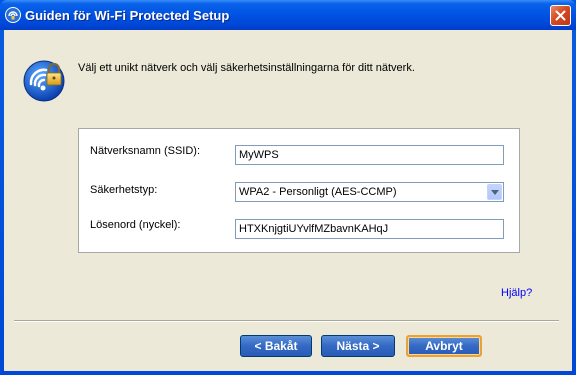 Image resolution: width=576 pixels, height=375 pixels. What do you see at coordinates (286, 321) in the screenshot?
I see `divider` at bounding box center [286, 321].